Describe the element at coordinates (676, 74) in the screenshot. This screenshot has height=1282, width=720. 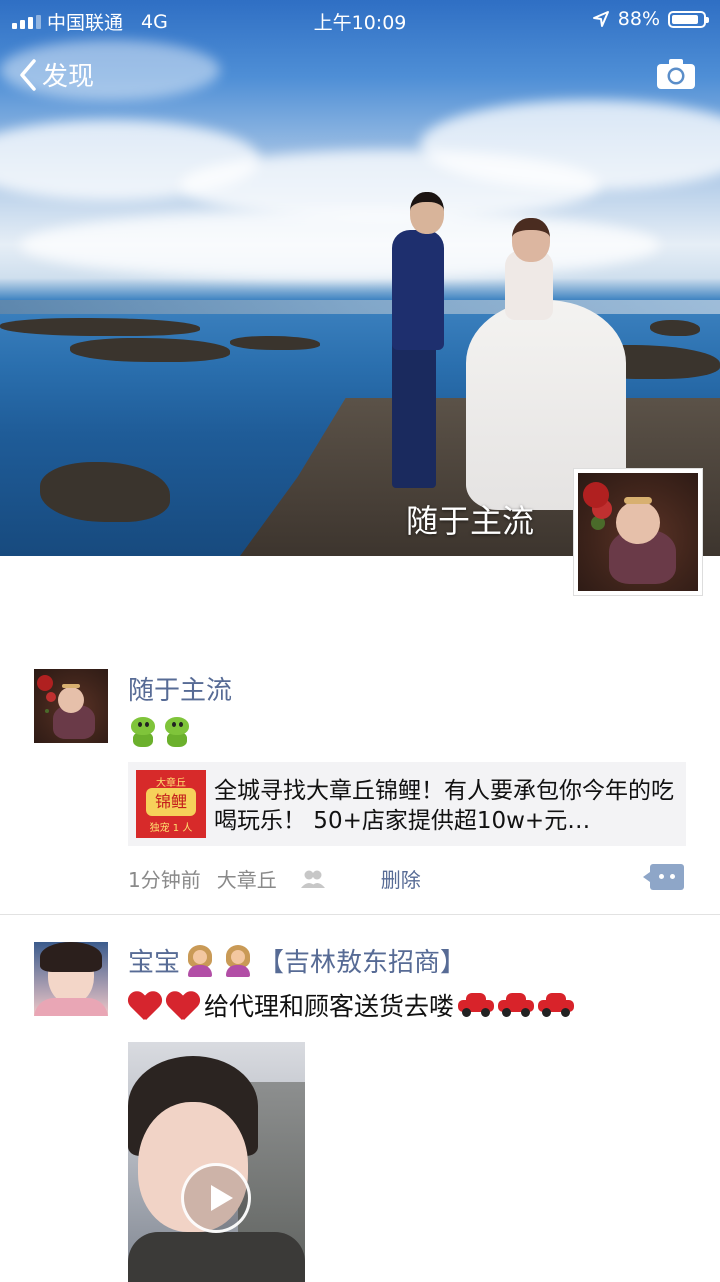
I see `camera-icon` at that location.